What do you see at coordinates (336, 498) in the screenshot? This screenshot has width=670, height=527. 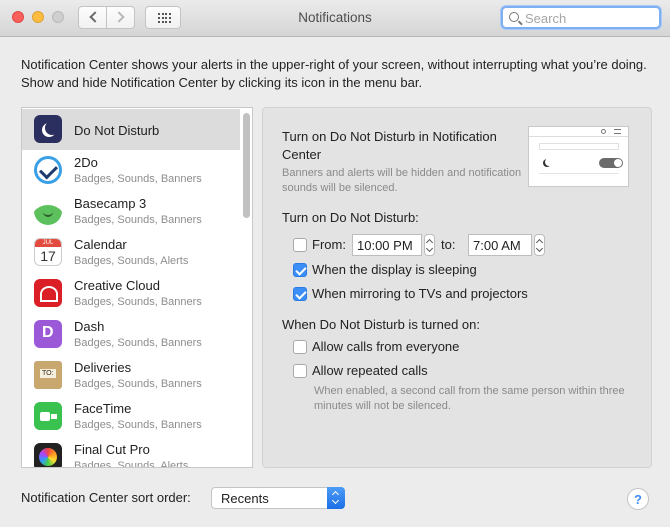 I see `chevron-updown-icon` at bounding box center [336, 498].